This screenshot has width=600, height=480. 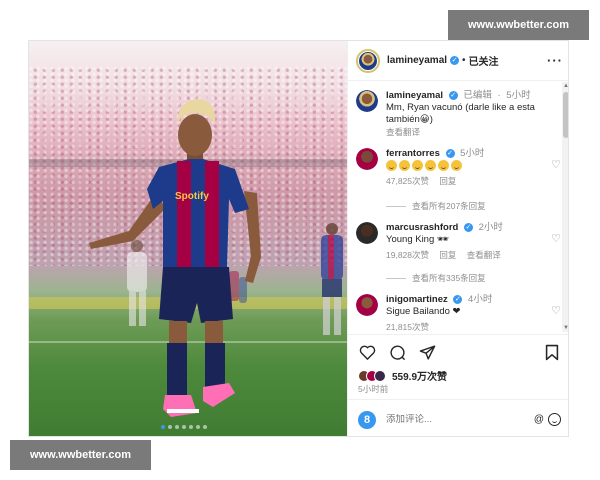 What do you see at coordinates (539, 419) in the screenshot?
I see `mention-at-icon: @` at bounding box center [539, 419].